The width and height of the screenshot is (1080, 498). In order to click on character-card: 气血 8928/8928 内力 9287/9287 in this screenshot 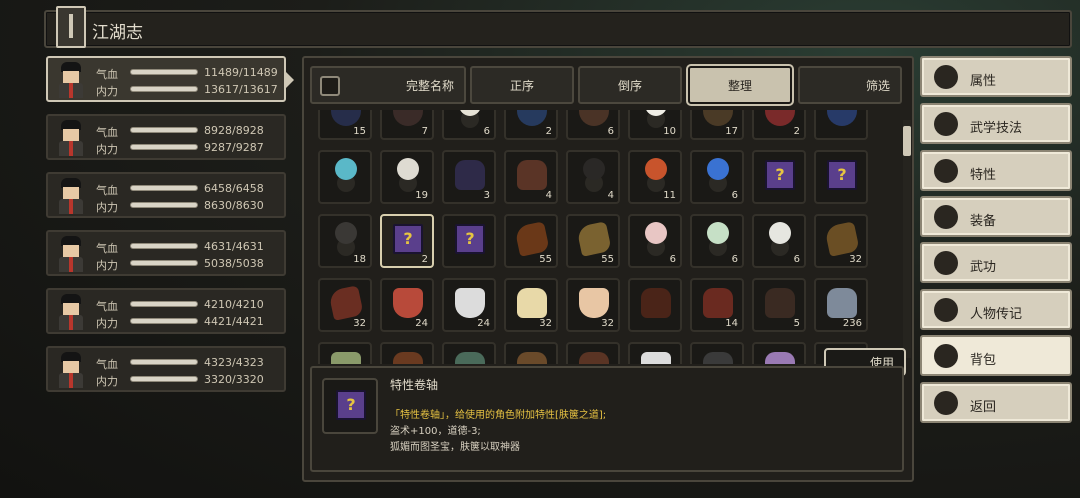, I will do `click(166, 137)`.